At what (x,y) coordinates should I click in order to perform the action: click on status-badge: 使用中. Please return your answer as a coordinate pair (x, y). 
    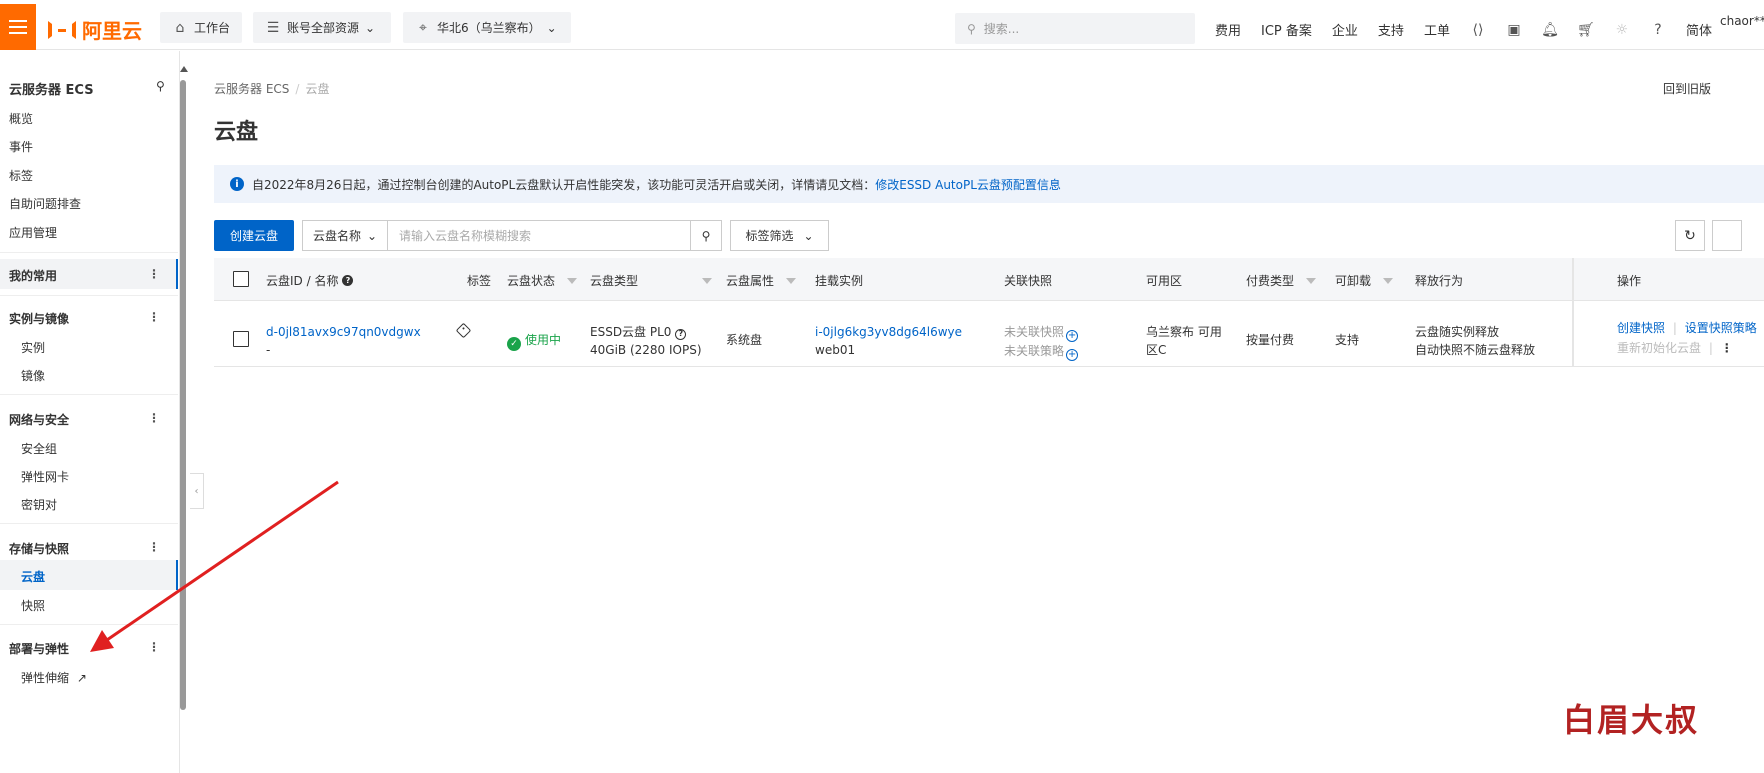
    Looking at the image, I should click on (543, 340).